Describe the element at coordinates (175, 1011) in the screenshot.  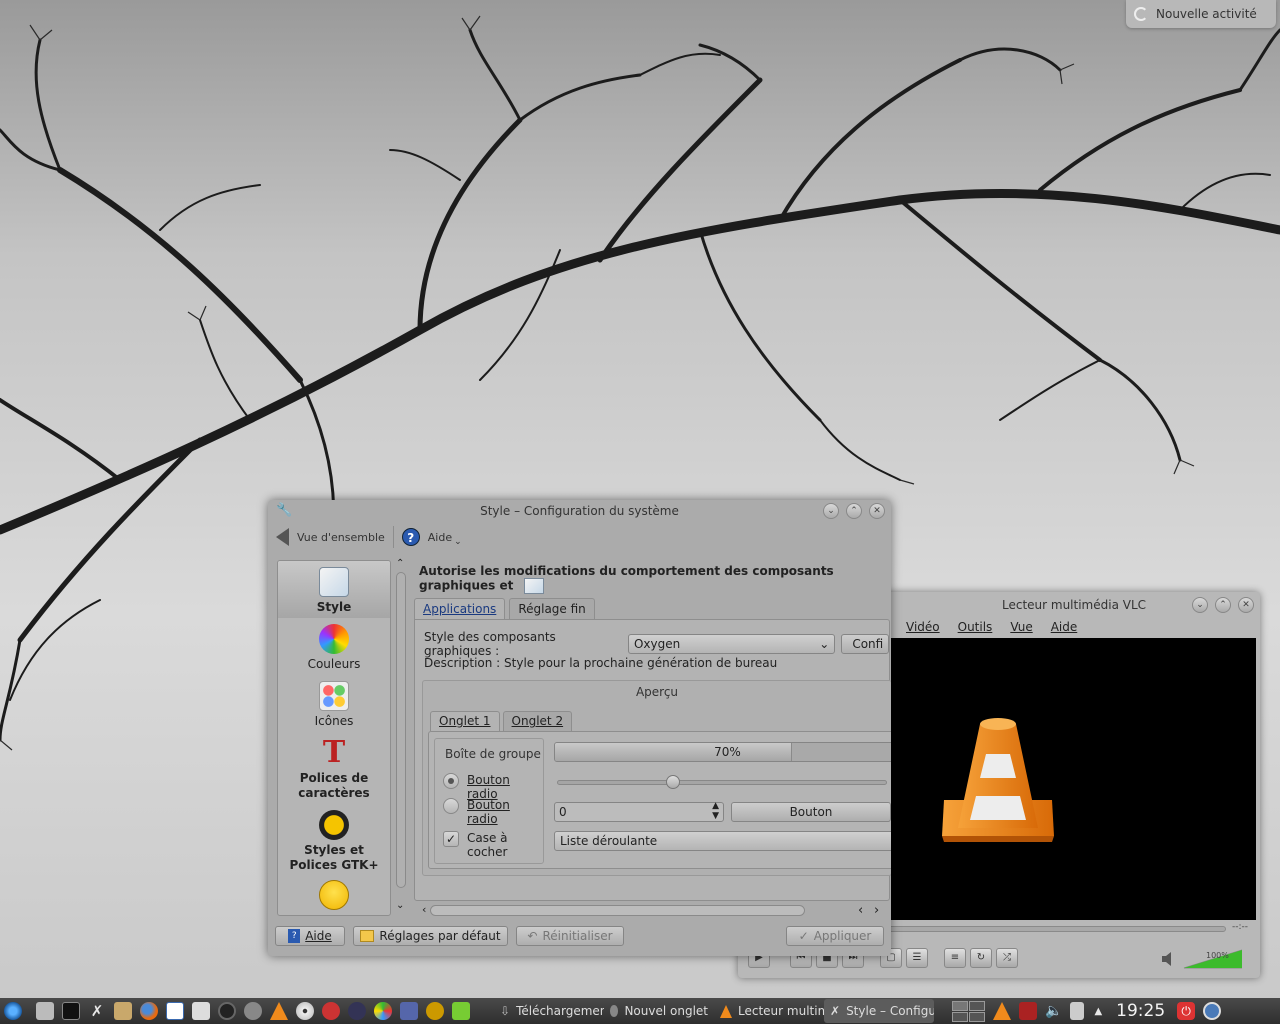
I see `text-editor-icon` at that location.